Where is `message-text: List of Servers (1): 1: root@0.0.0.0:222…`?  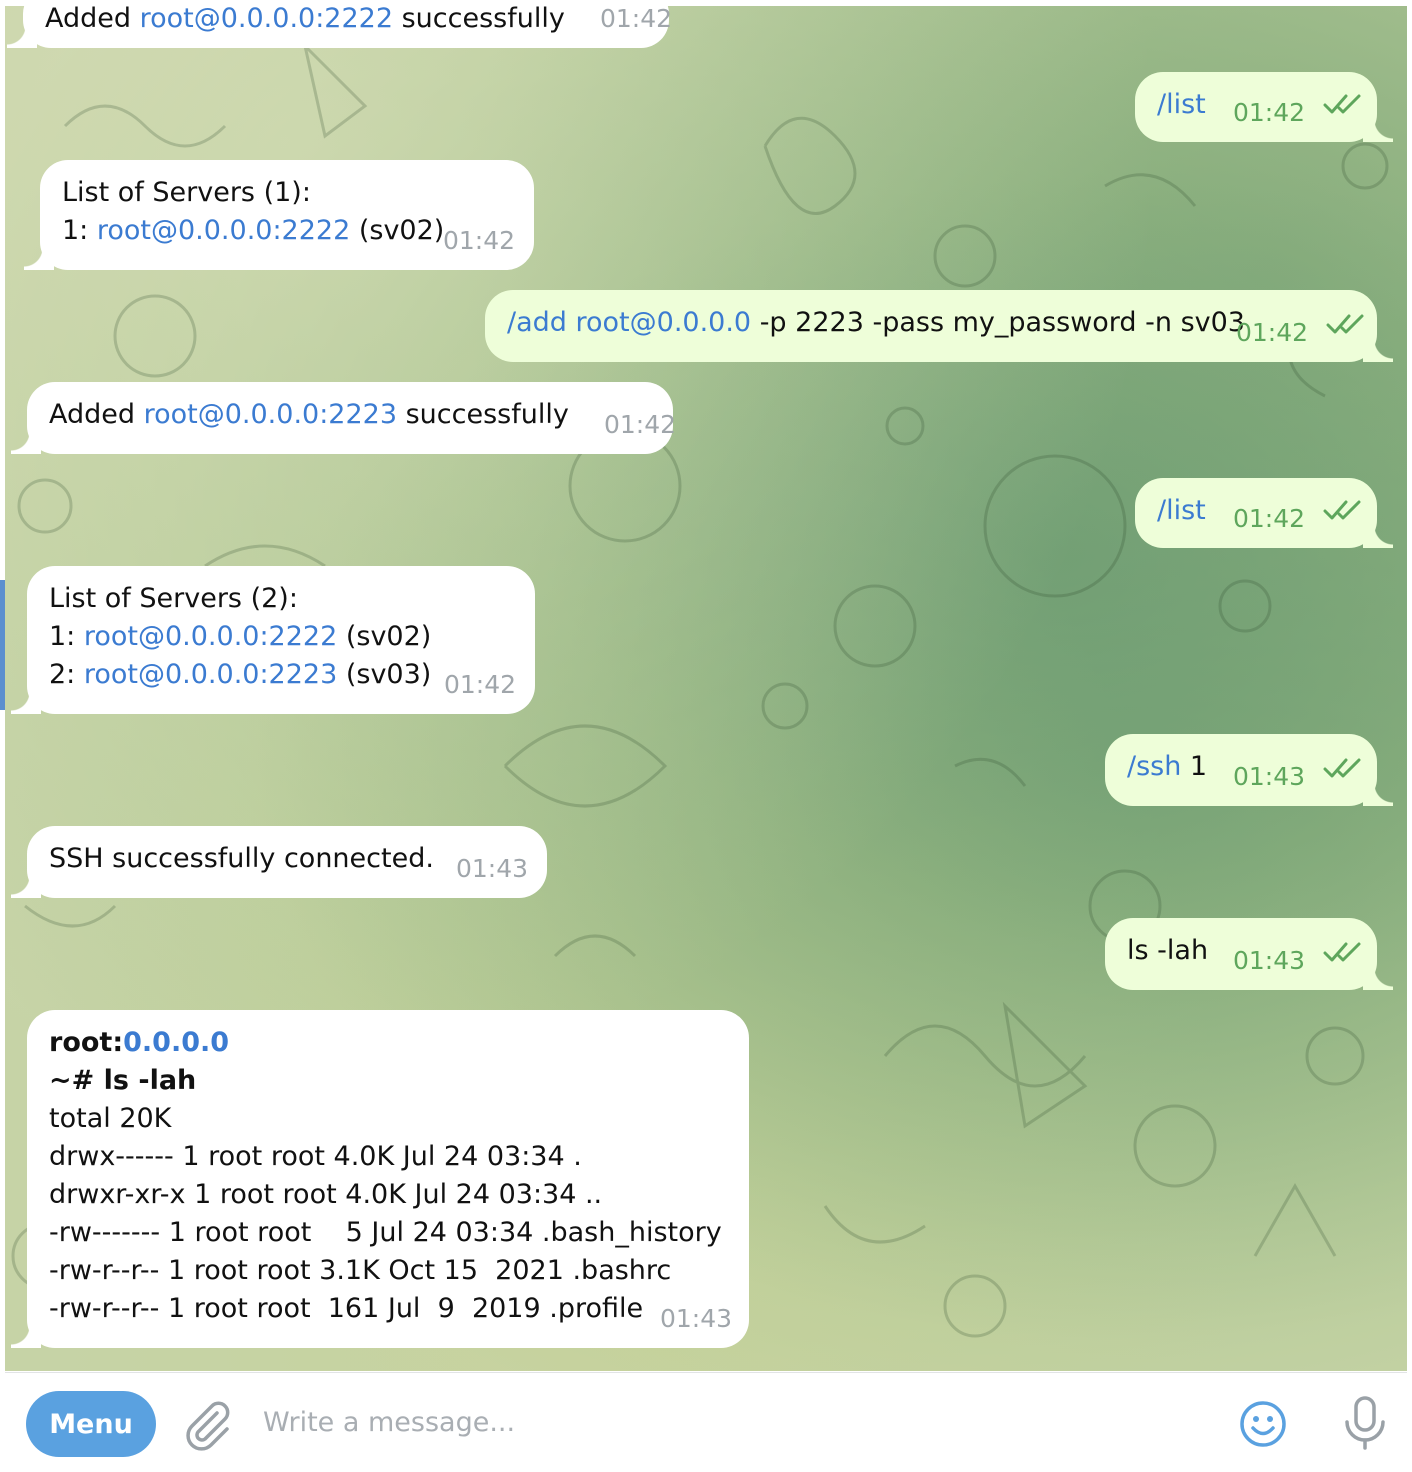 message-text: List of Servers (1): 1: root@0.0.0.0:222… is located at coordinates (253, 211).